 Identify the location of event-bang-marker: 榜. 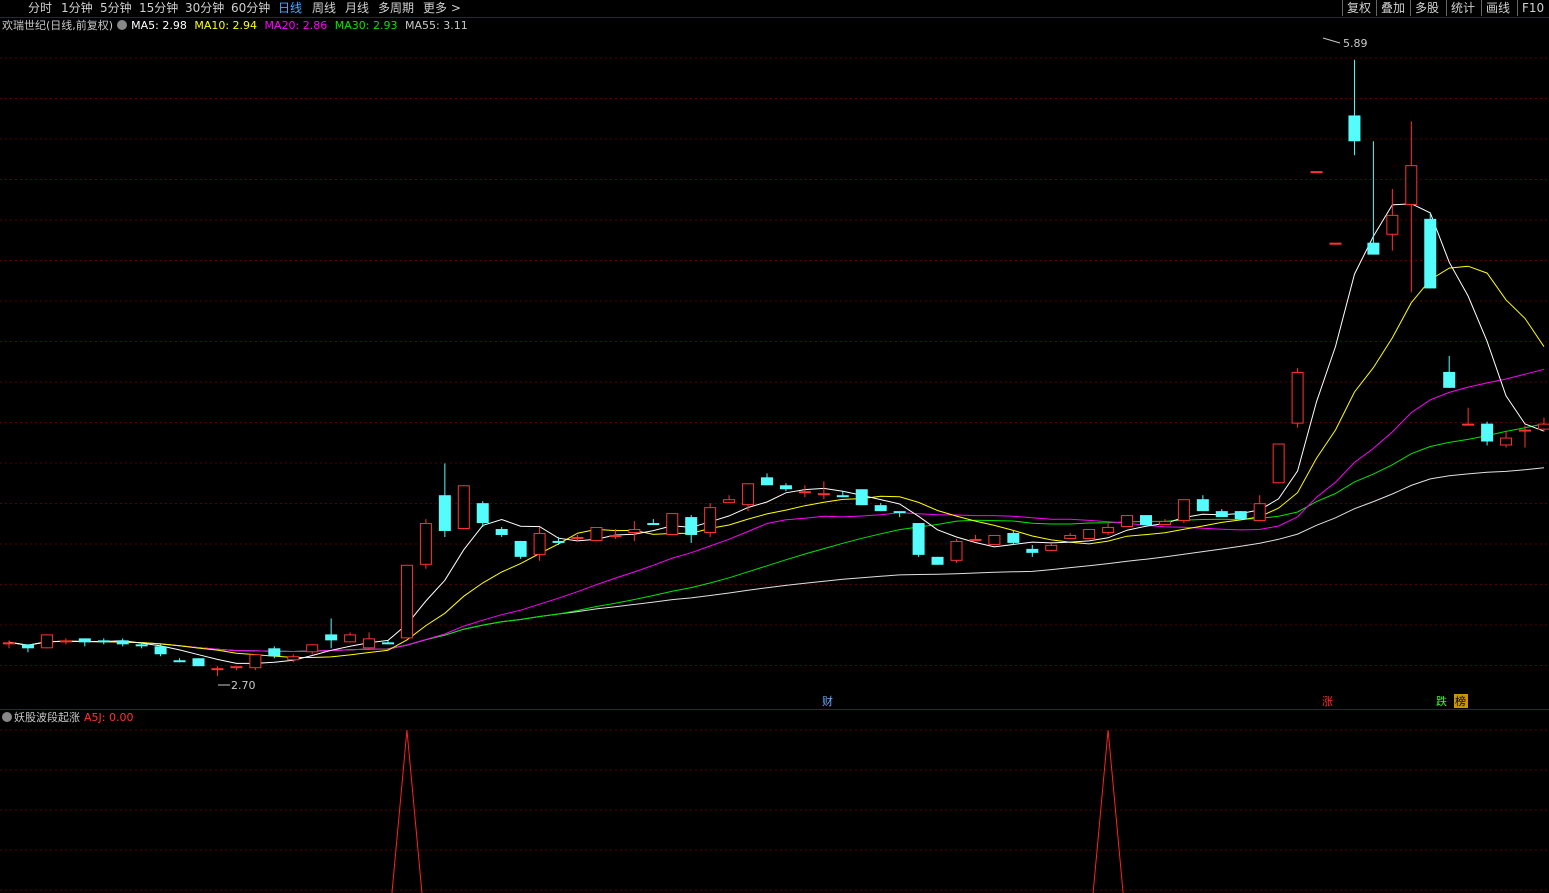
(1460, 701).